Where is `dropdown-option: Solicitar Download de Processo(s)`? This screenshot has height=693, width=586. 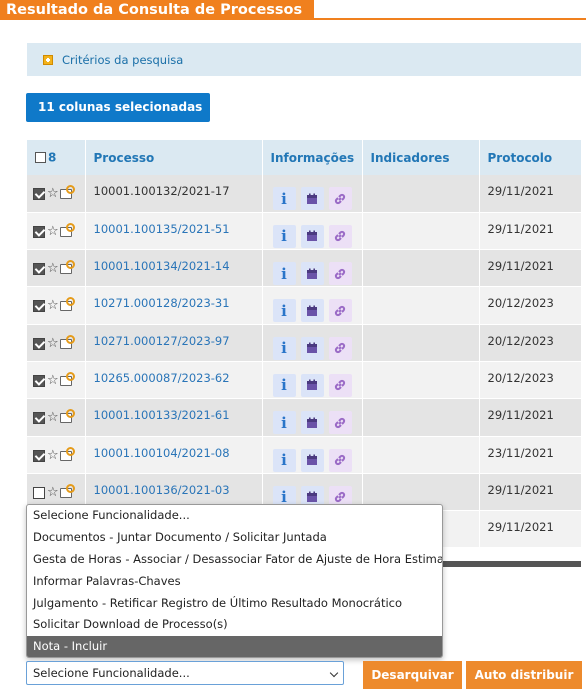
dropdown-option: Solicitar Download de Processo(s) is located at coordinates (234, 625).